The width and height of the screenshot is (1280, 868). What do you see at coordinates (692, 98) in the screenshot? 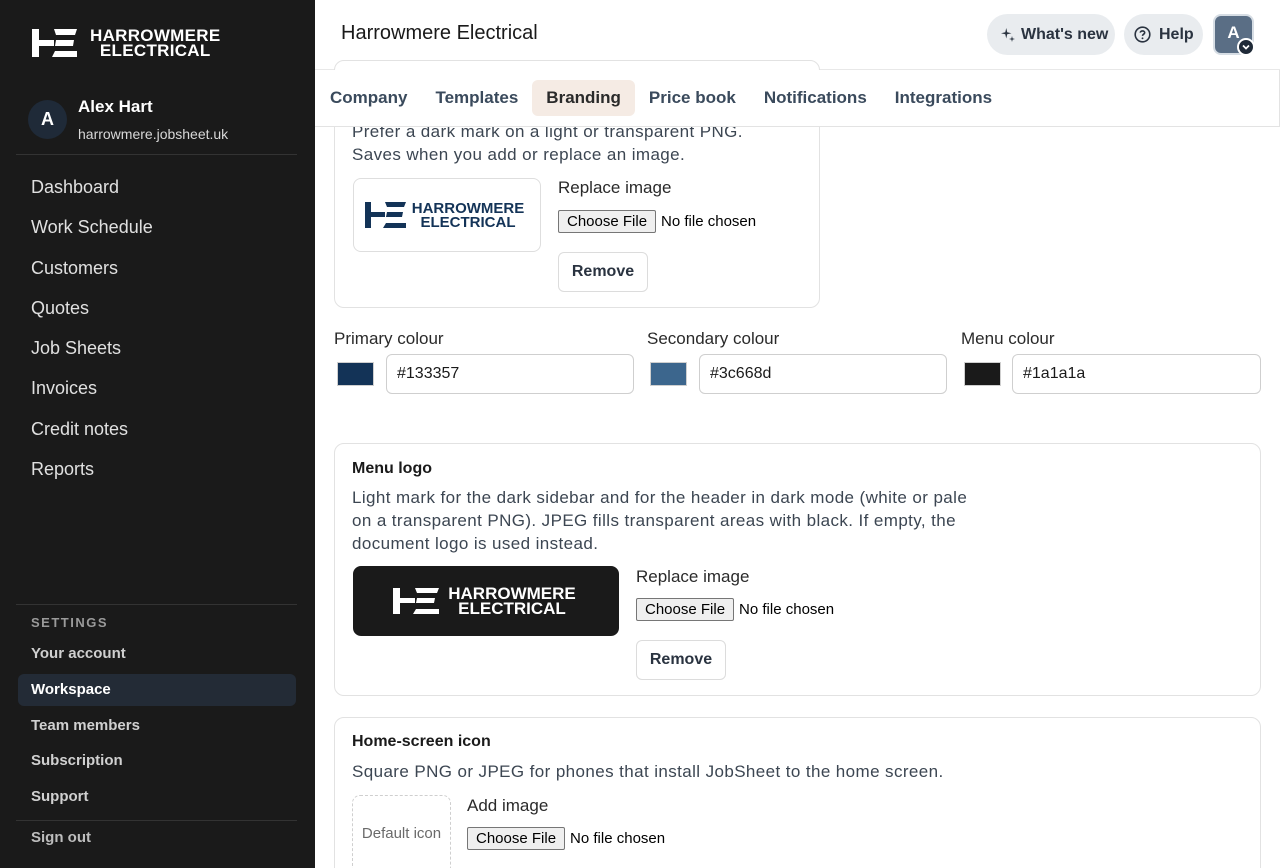
I see `tab-price-book: Price book` at bounding box center [692, 98].